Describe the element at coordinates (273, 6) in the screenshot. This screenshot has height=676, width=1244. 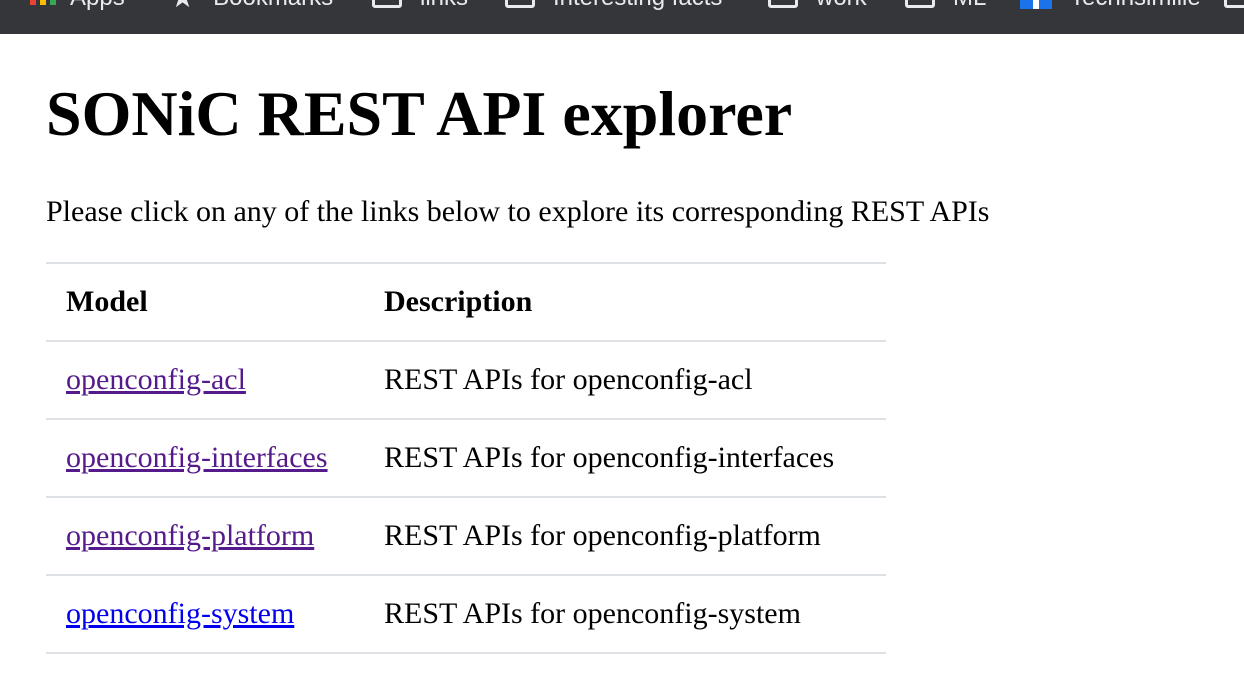
I see `bookmark-label: Bookmarks` at that location.